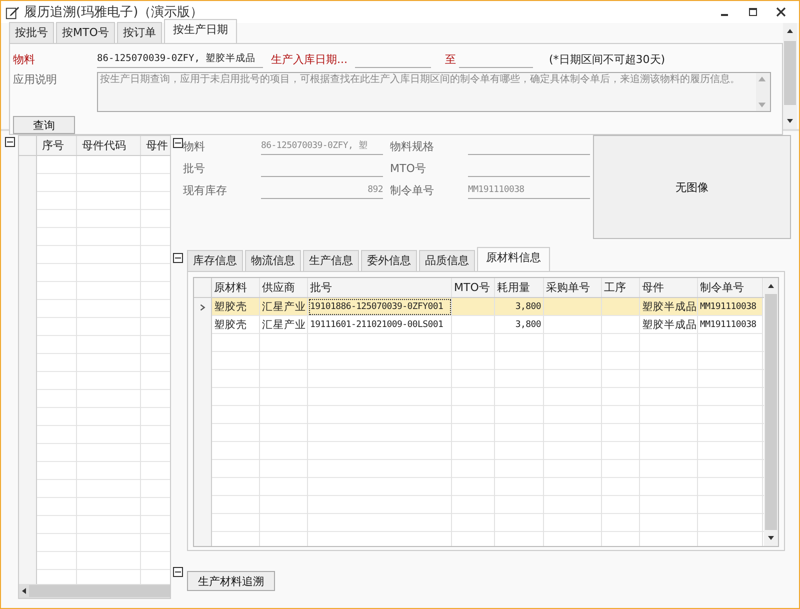 The width and height of the screenshot is (800, 609). What do you see at coordinates (451, 59) in the screenshot?
I see `to-label: 至` at bounding box center [451, 59].